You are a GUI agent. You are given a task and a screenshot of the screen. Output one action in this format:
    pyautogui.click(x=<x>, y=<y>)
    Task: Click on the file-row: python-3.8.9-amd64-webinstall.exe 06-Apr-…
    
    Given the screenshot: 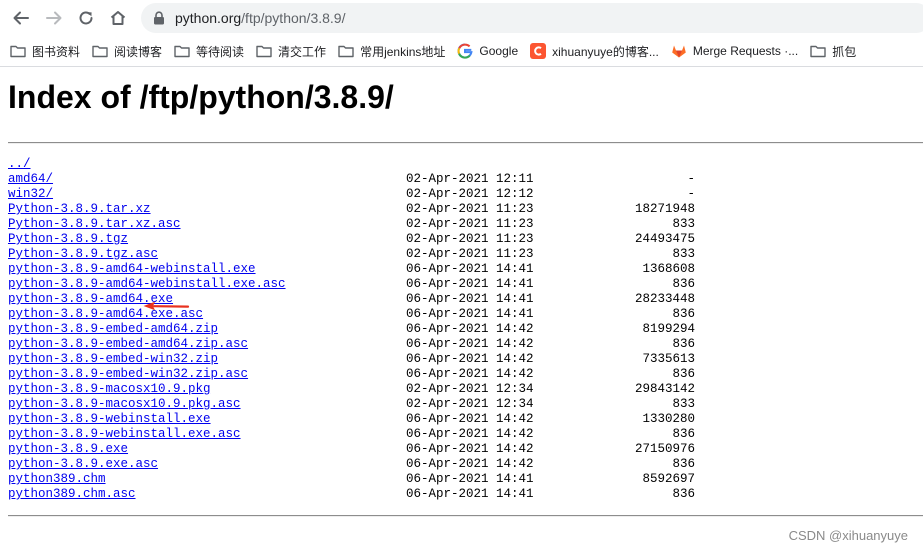 What is the action you would take?
    pyautogui.click(x=465, y=269)
    